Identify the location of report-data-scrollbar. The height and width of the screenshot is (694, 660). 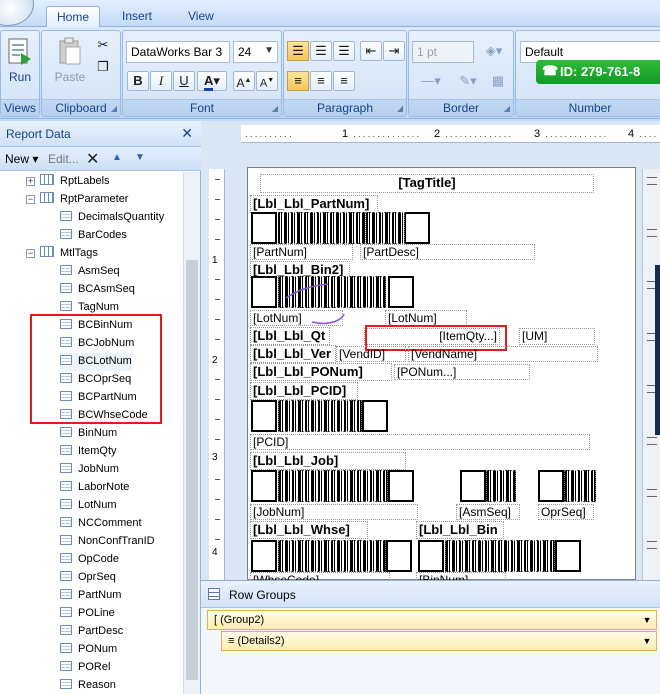
(191, 433).